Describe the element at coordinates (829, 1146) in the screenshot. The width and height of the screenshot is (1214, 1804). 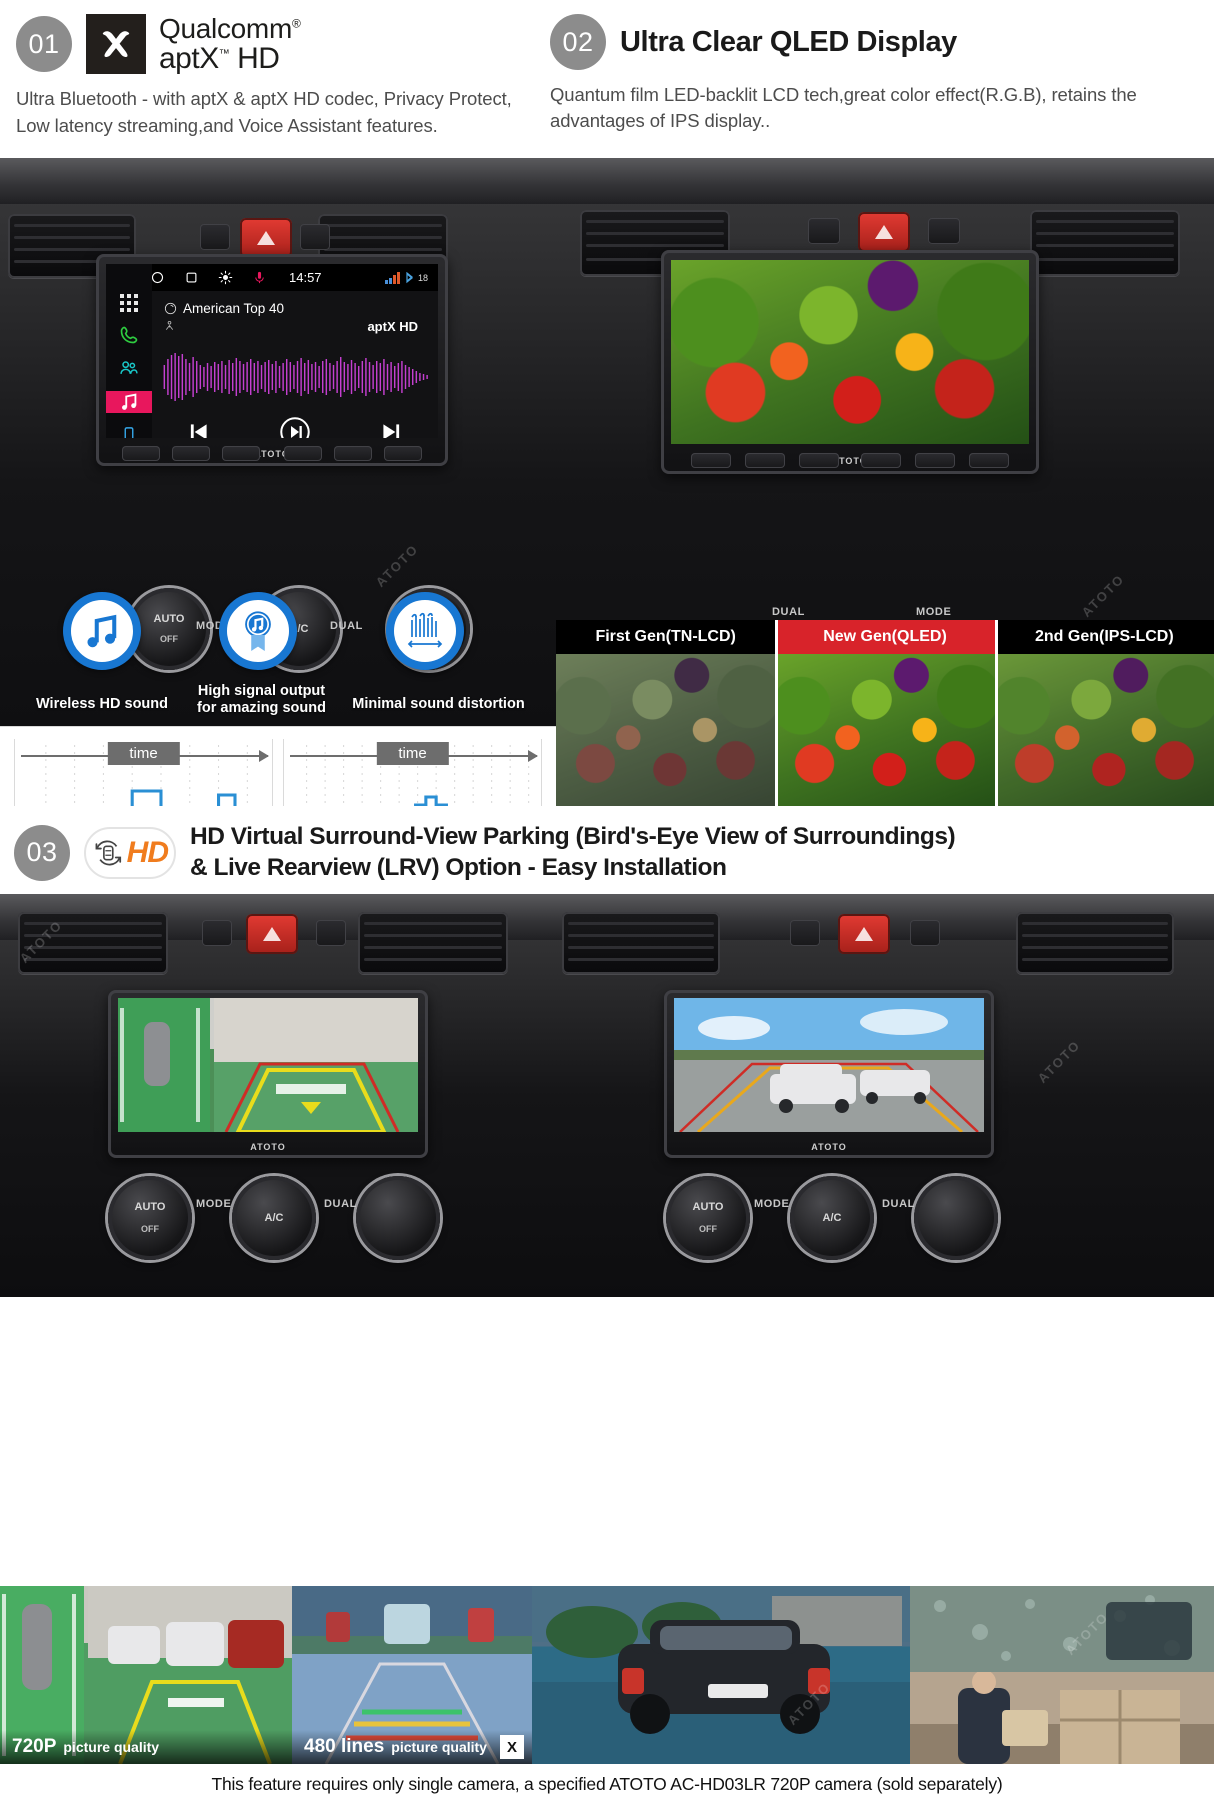
I see `atoto-brand-logo-4: ATOTO` at that location.